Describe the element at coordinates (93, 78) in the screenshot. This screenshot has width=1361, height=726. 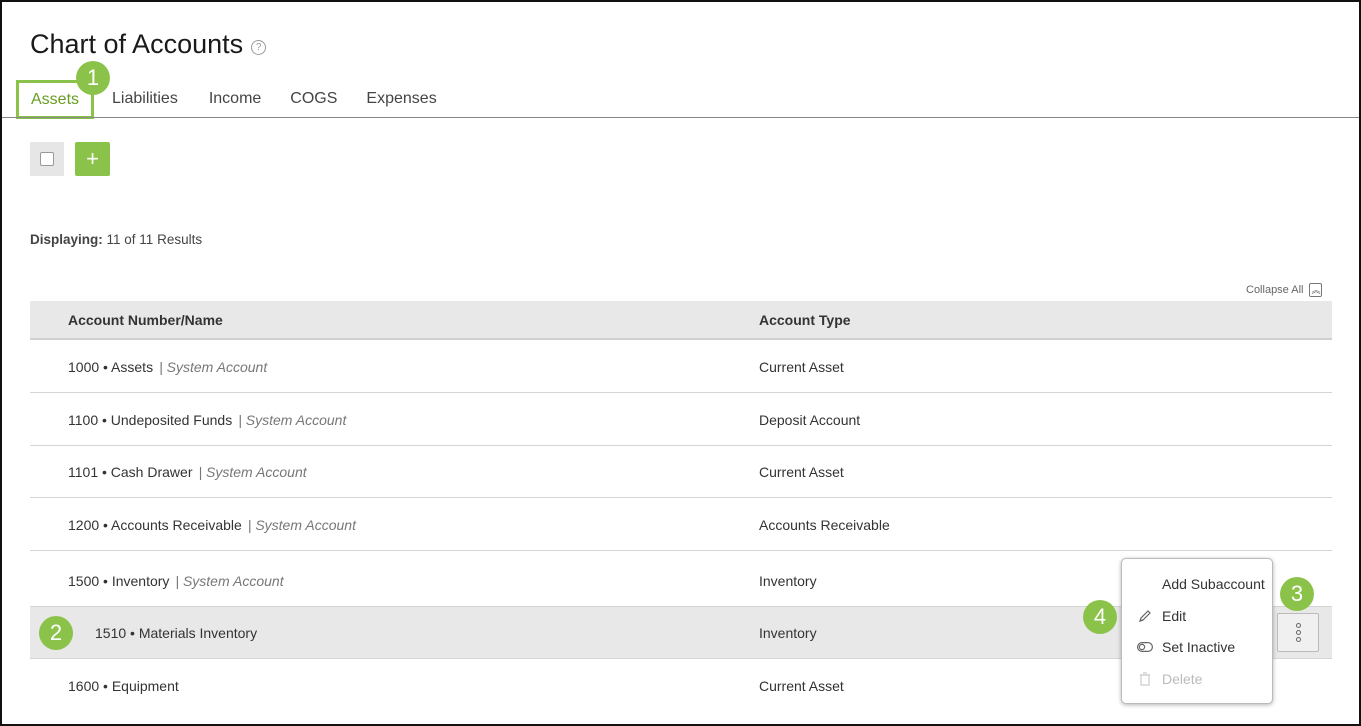
I see `callout-badge-1: 1` at that location.